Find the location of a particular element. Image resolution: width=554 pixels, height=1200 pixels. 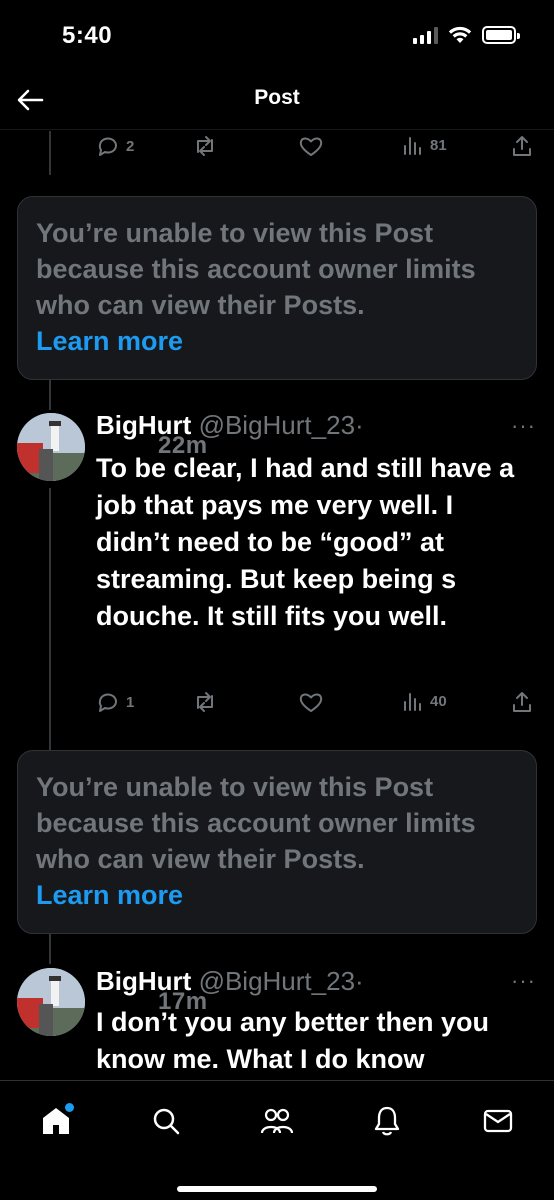

notification-dot is located at coordinates (69, 1107).